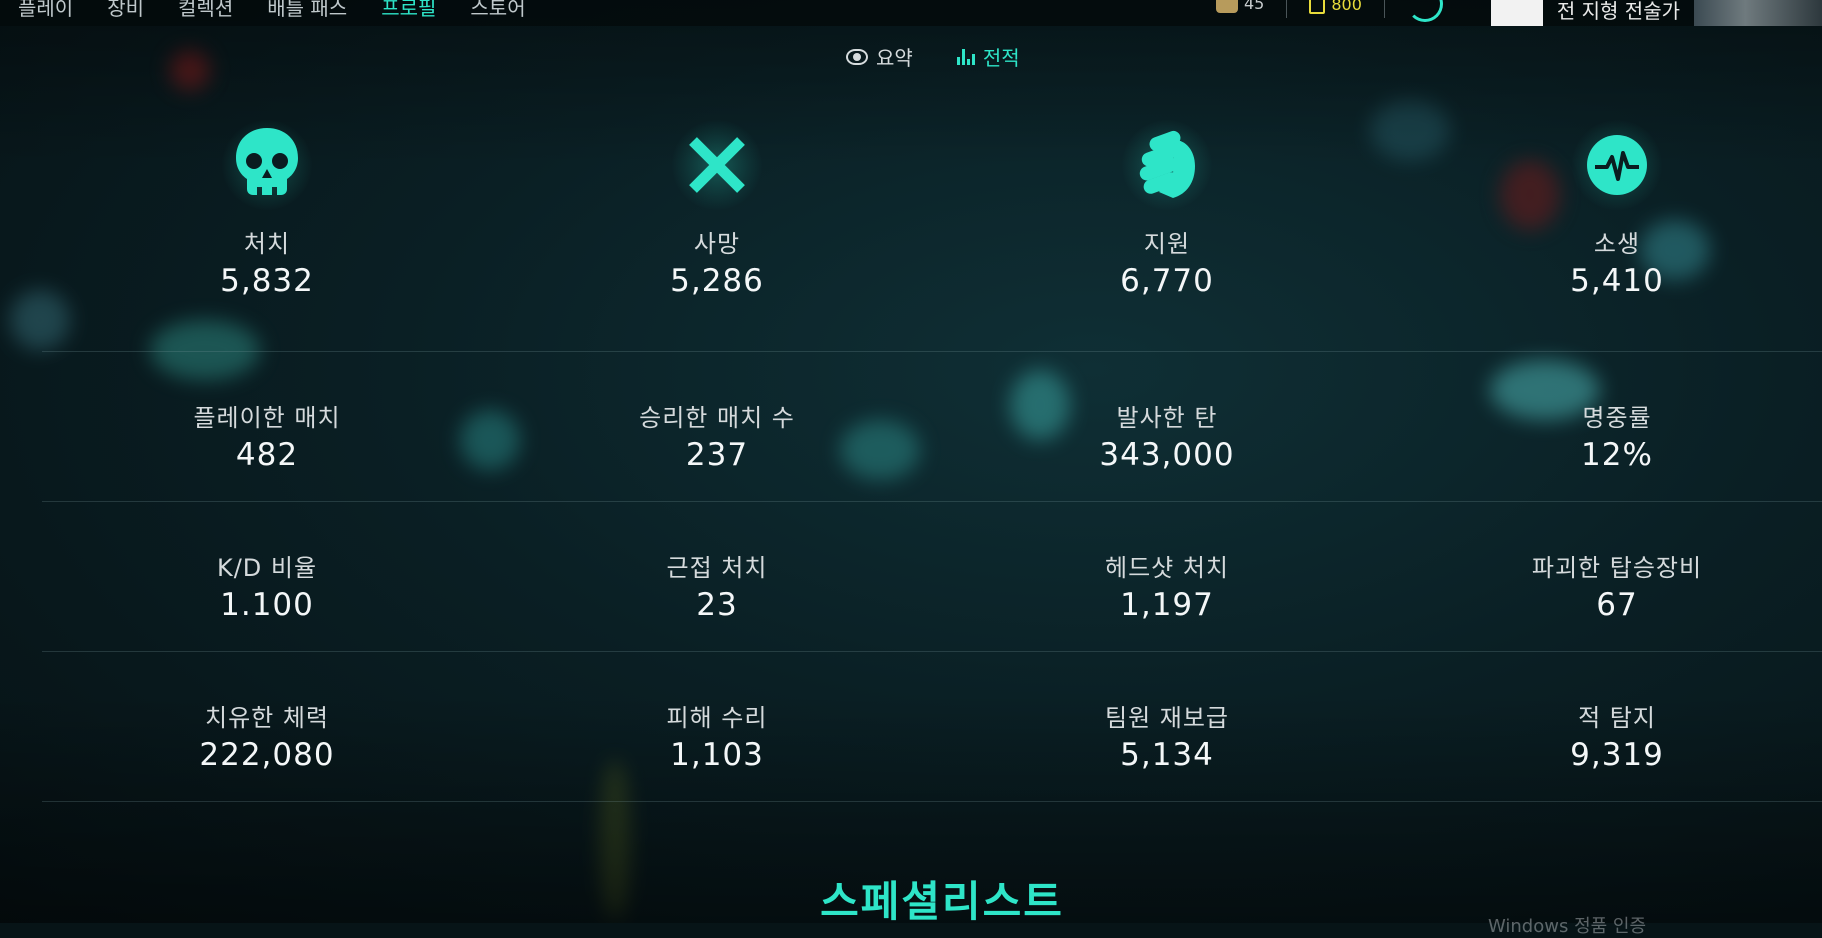  What do you see at coordinates (45, 10) in the screenshot?
I see `nav-play: 플레이` at bounding box center [45, 10].